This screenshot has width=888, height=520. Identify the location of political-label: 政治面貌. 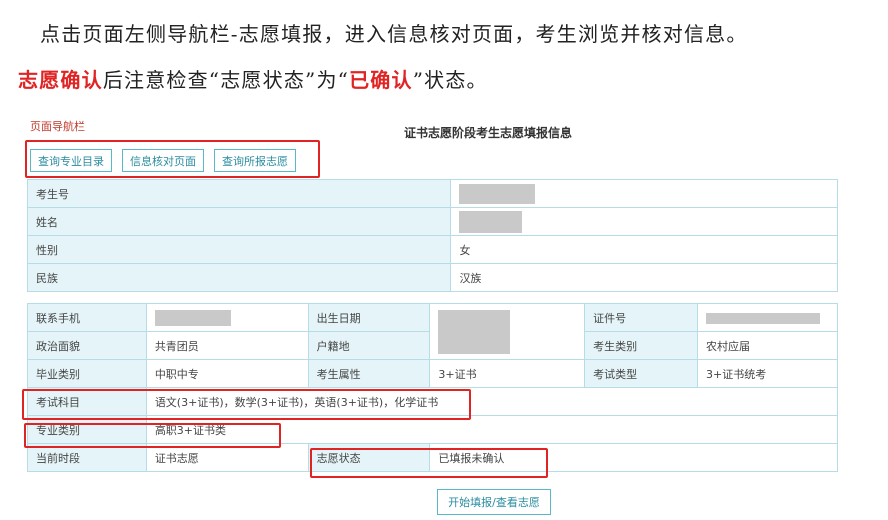
(87, 345).